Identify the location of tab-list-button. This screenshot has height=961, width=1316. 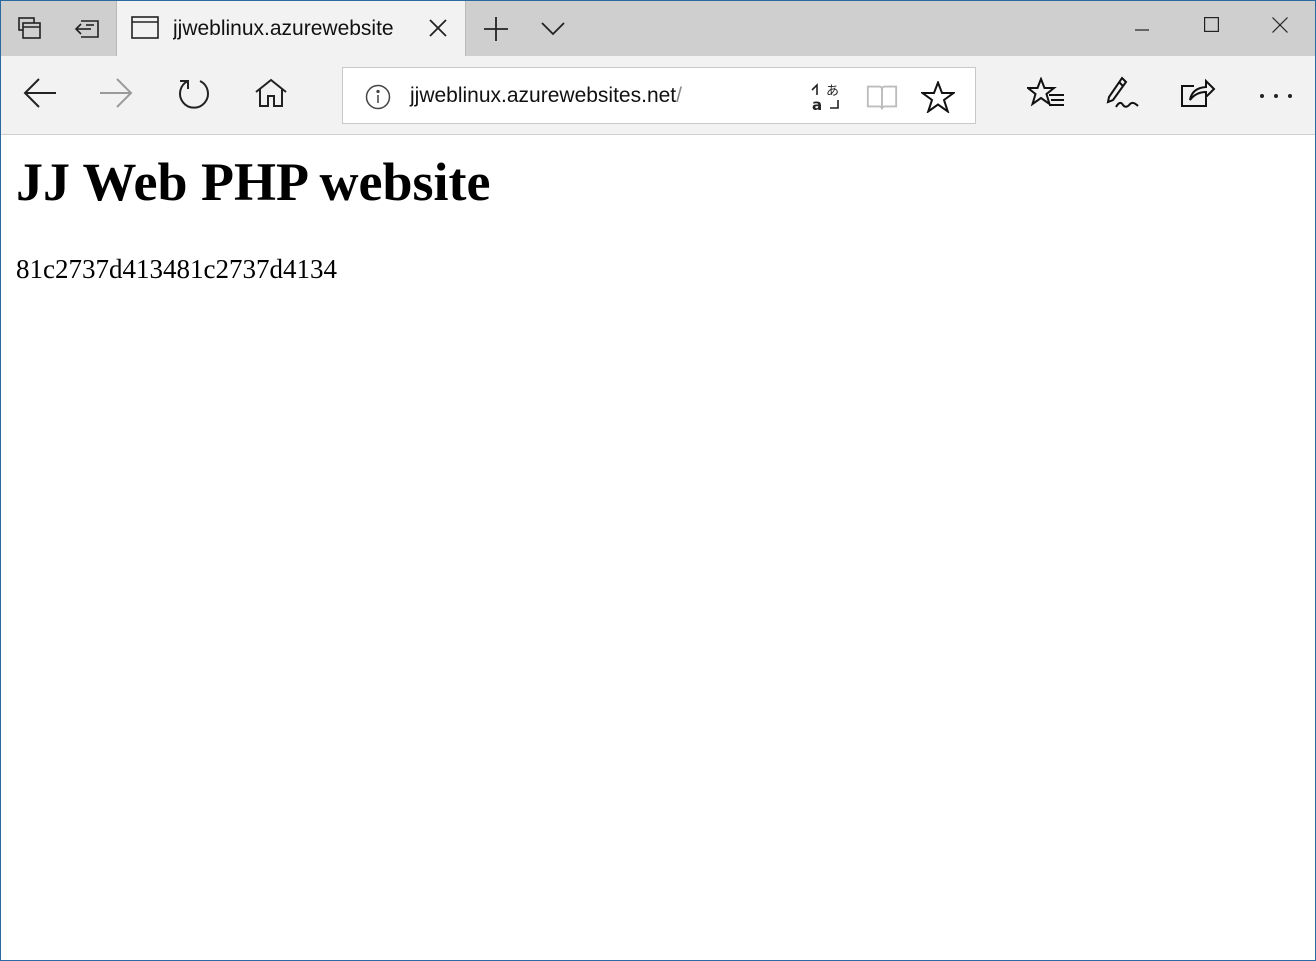
(553, 28).